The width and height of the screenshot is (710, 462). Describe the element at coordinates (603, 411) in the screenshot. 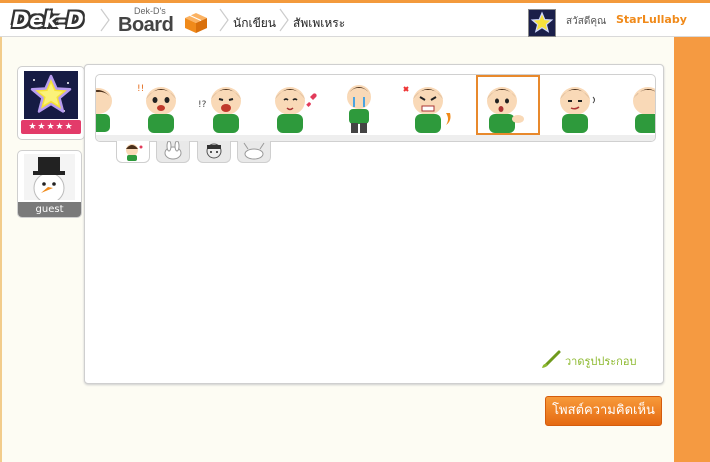

I see `post-comment-button: โพสต์ความคิดเห็น` at that location.